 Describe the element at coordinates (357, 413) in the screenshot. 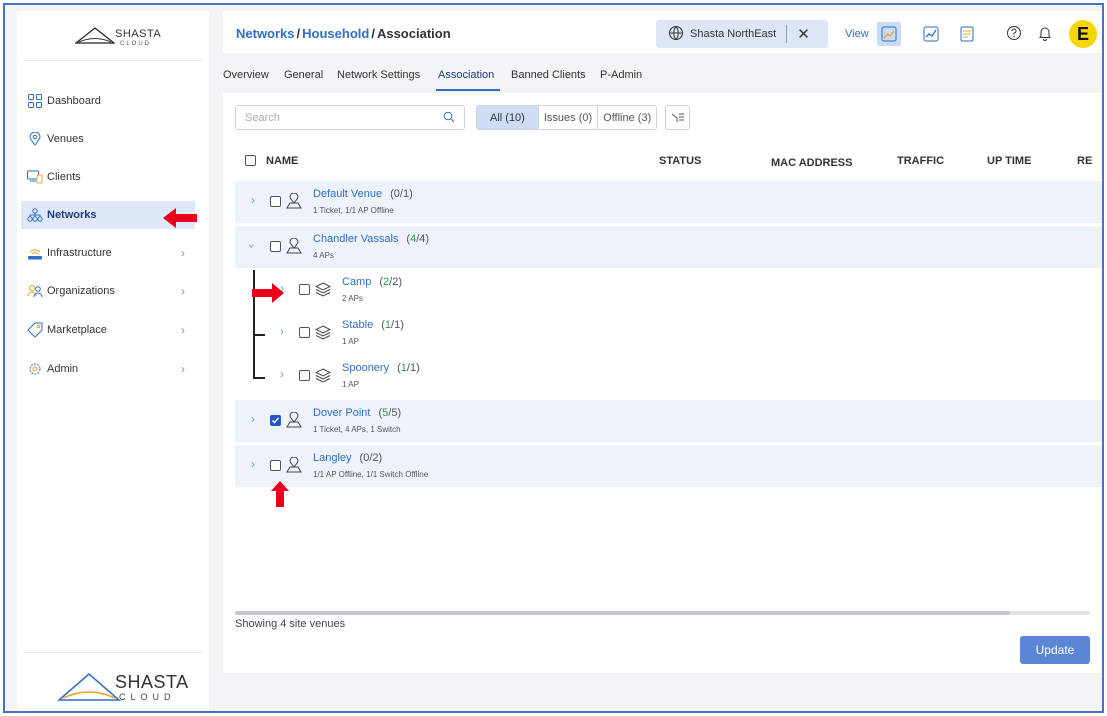

I see `venue-name: Dover Point (5/5)` at that location.